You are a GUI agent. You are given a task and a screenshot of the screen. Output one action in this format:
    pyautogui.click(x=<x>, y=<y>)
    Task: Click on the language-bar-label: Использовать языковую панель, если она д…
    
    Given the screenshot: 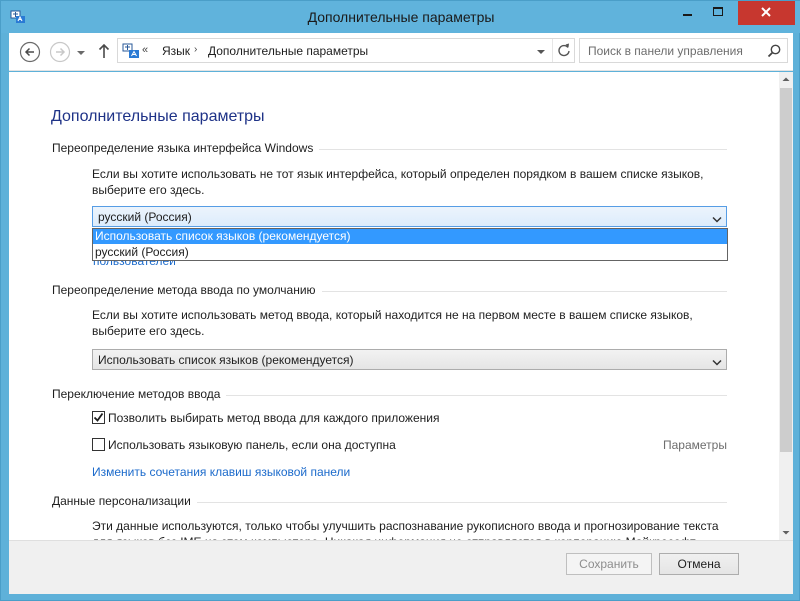 What is the action you would take?
    pyautogui.click(x=252, y=445)
    